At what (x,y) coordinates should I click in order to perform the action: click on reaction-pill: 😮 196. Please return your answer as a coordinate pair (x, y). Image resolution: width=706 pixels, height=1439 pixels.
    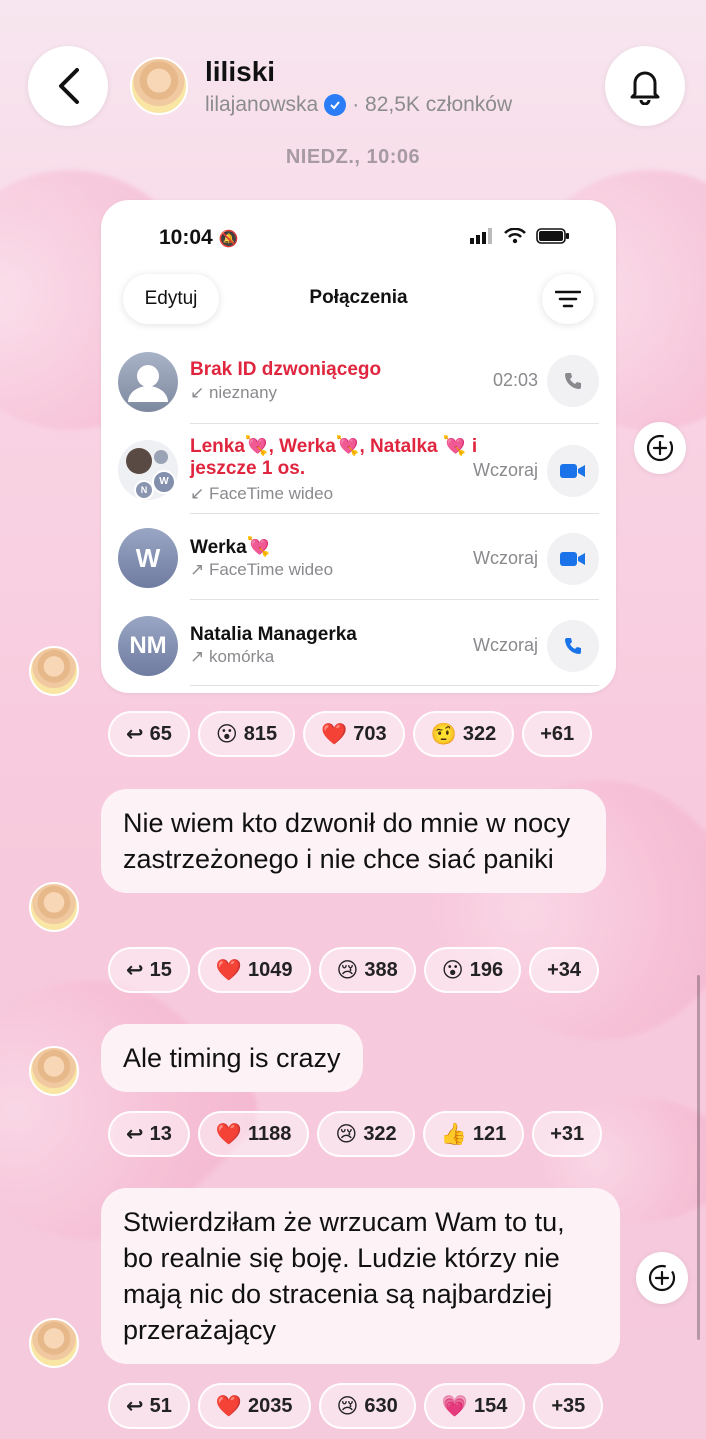
    Looking at the image, I should click on (472, 970).